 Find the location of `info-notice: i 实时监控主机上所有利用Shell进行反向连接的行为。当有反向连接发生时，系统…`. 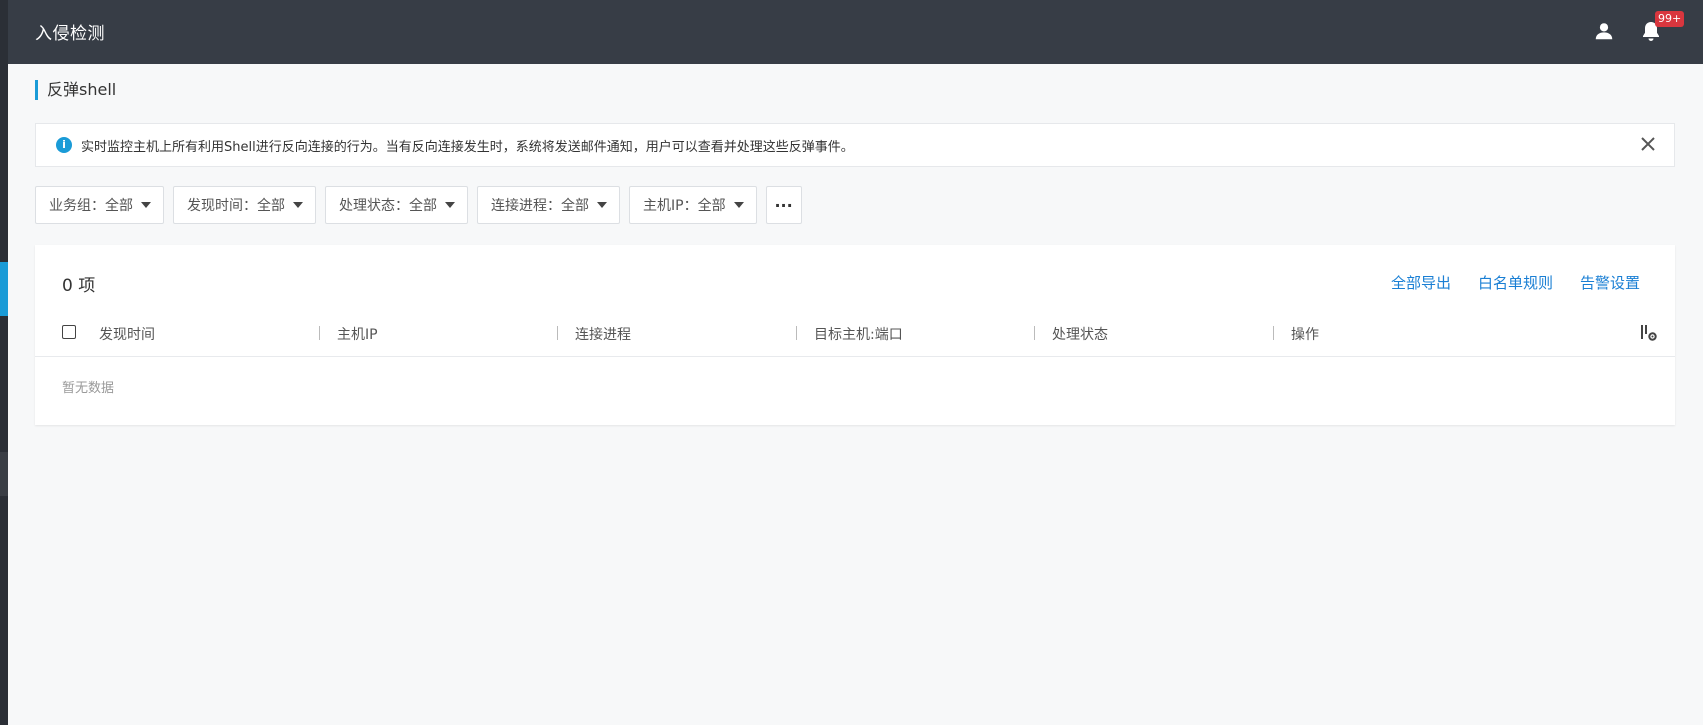

info-notice: i 实时监控主机上所有利用Shell进行反向连接的行为。当有反向连接发生时，系统… is located at coordinates (855, 145).